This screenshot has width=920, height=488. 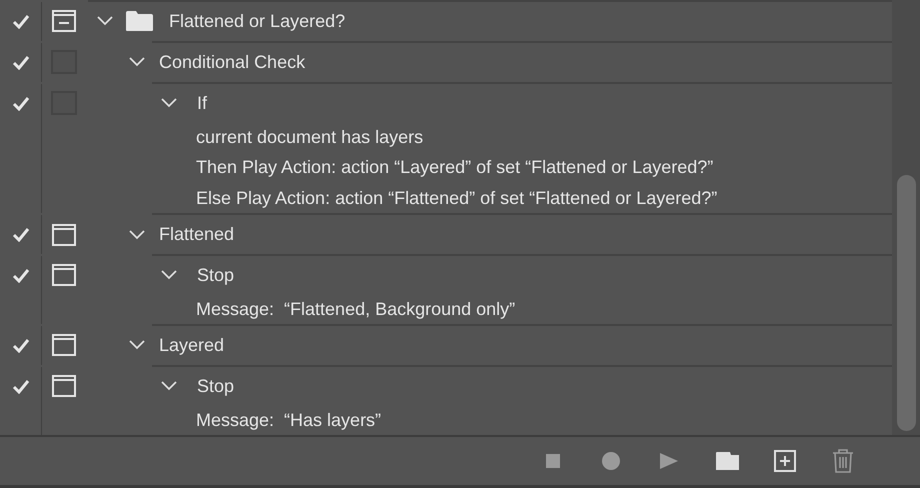 I want to click on stop-icon, so click(x=553, y=461).